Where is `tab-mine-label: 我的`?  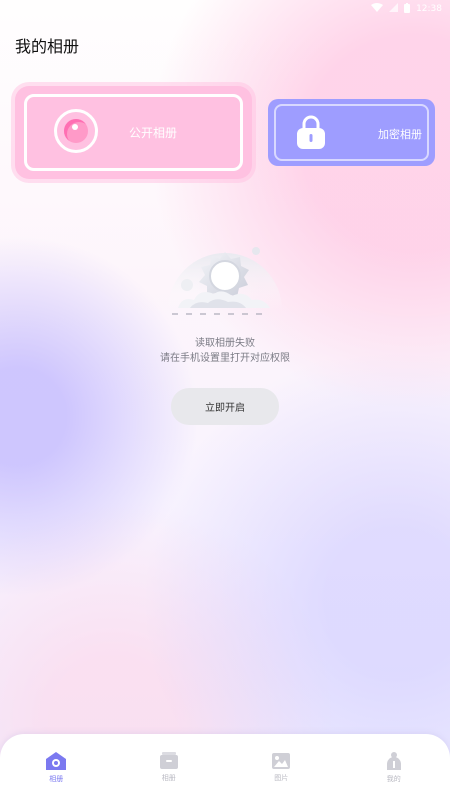
tab-mine-label: 我的 is located at coordinates (393, 778).